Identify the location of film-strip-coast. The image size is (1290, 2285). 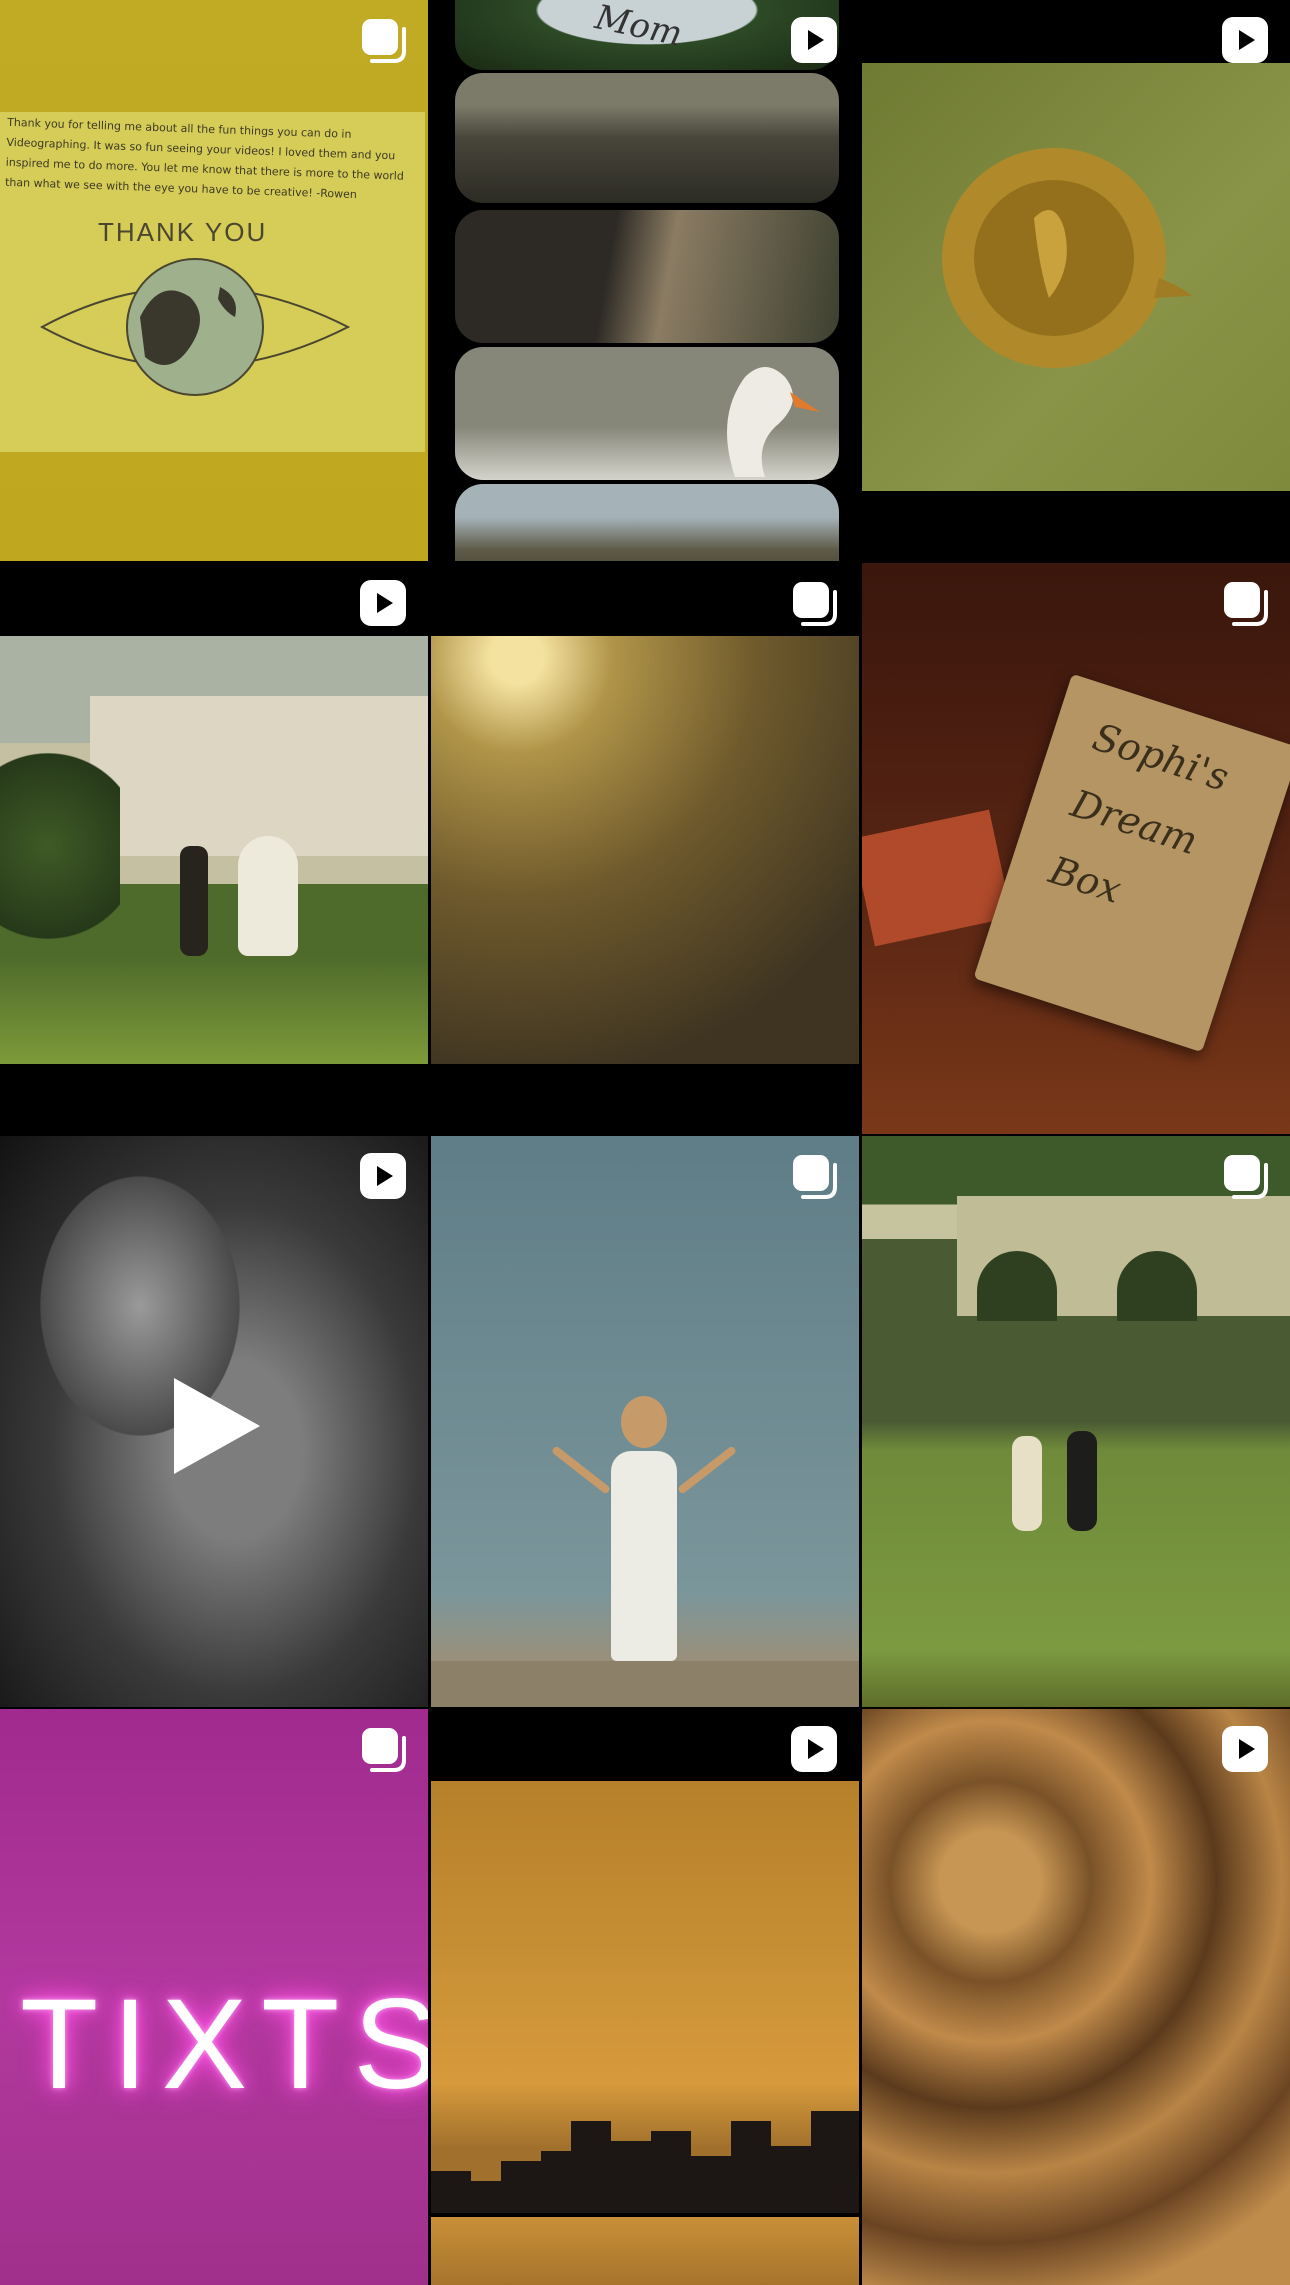
(647, 522).